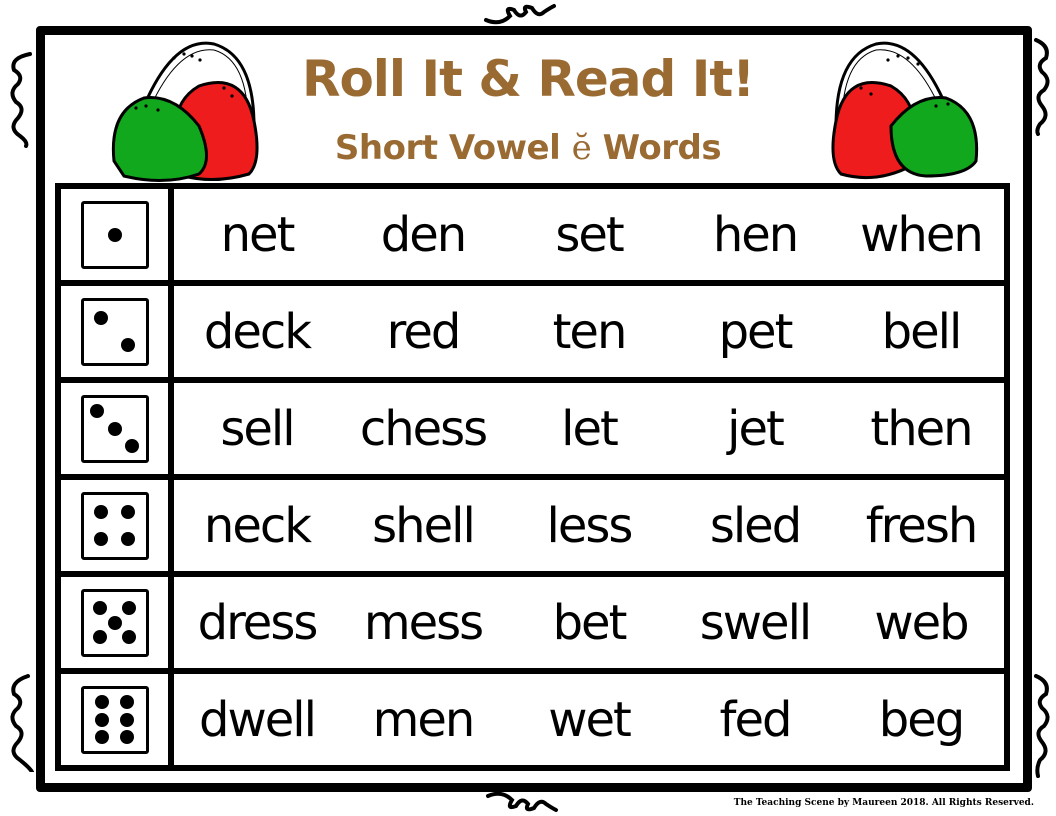  I want to click on die-six-icon, so click(114, 719).